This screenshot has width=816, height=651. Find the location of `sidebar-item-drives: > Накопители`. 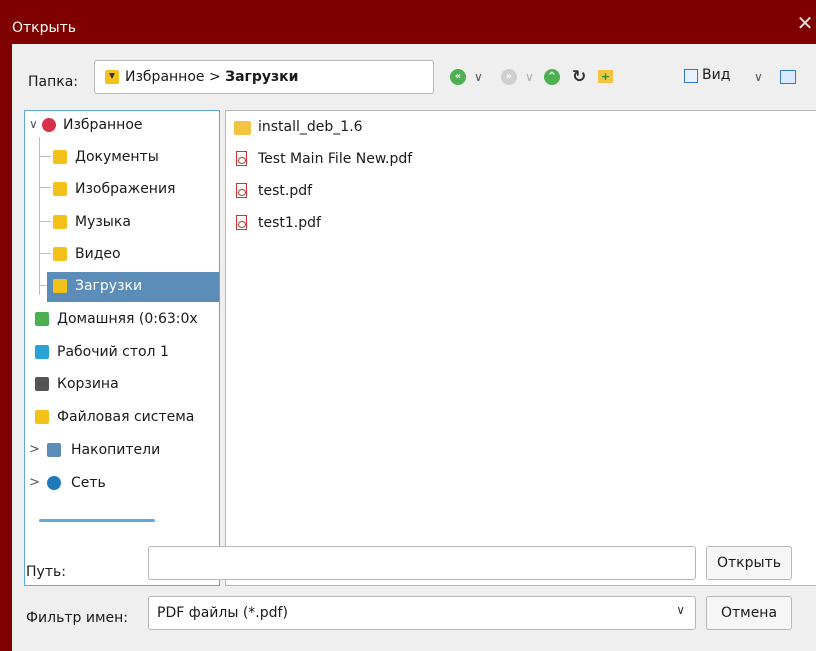

sidebar-item-drives: > Накопители is located at coordinates (122, 451).